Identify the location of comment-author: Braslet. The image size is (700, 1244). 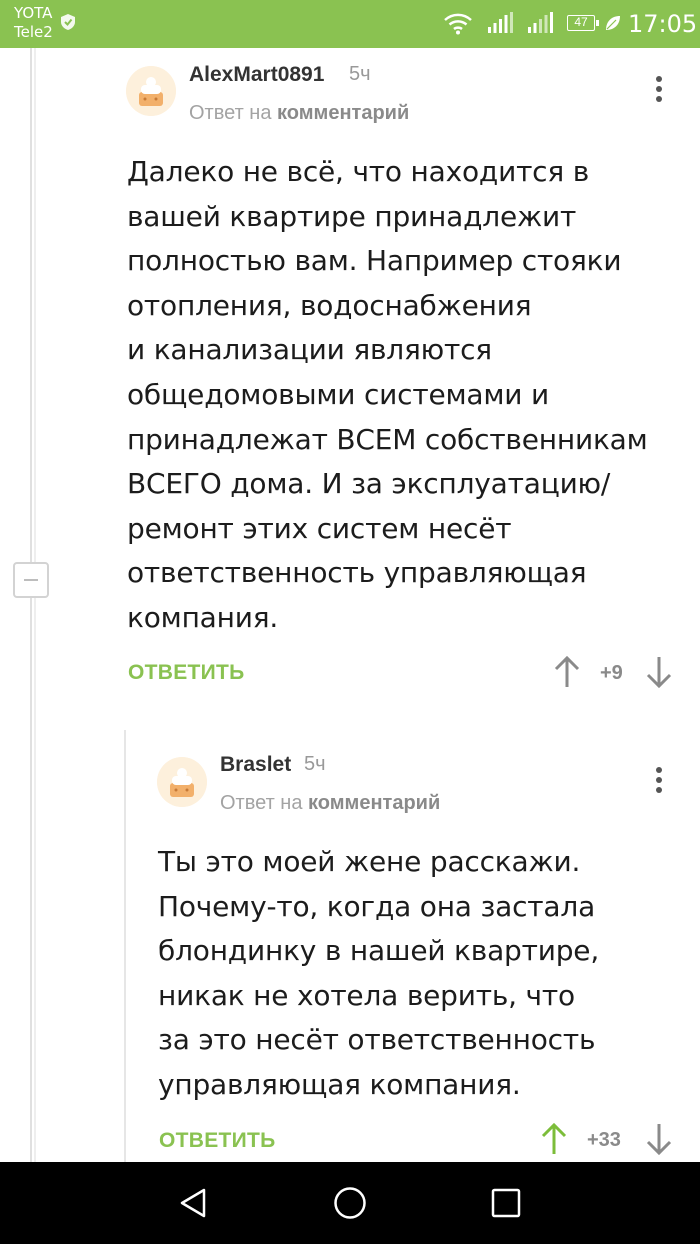
(255, 765).